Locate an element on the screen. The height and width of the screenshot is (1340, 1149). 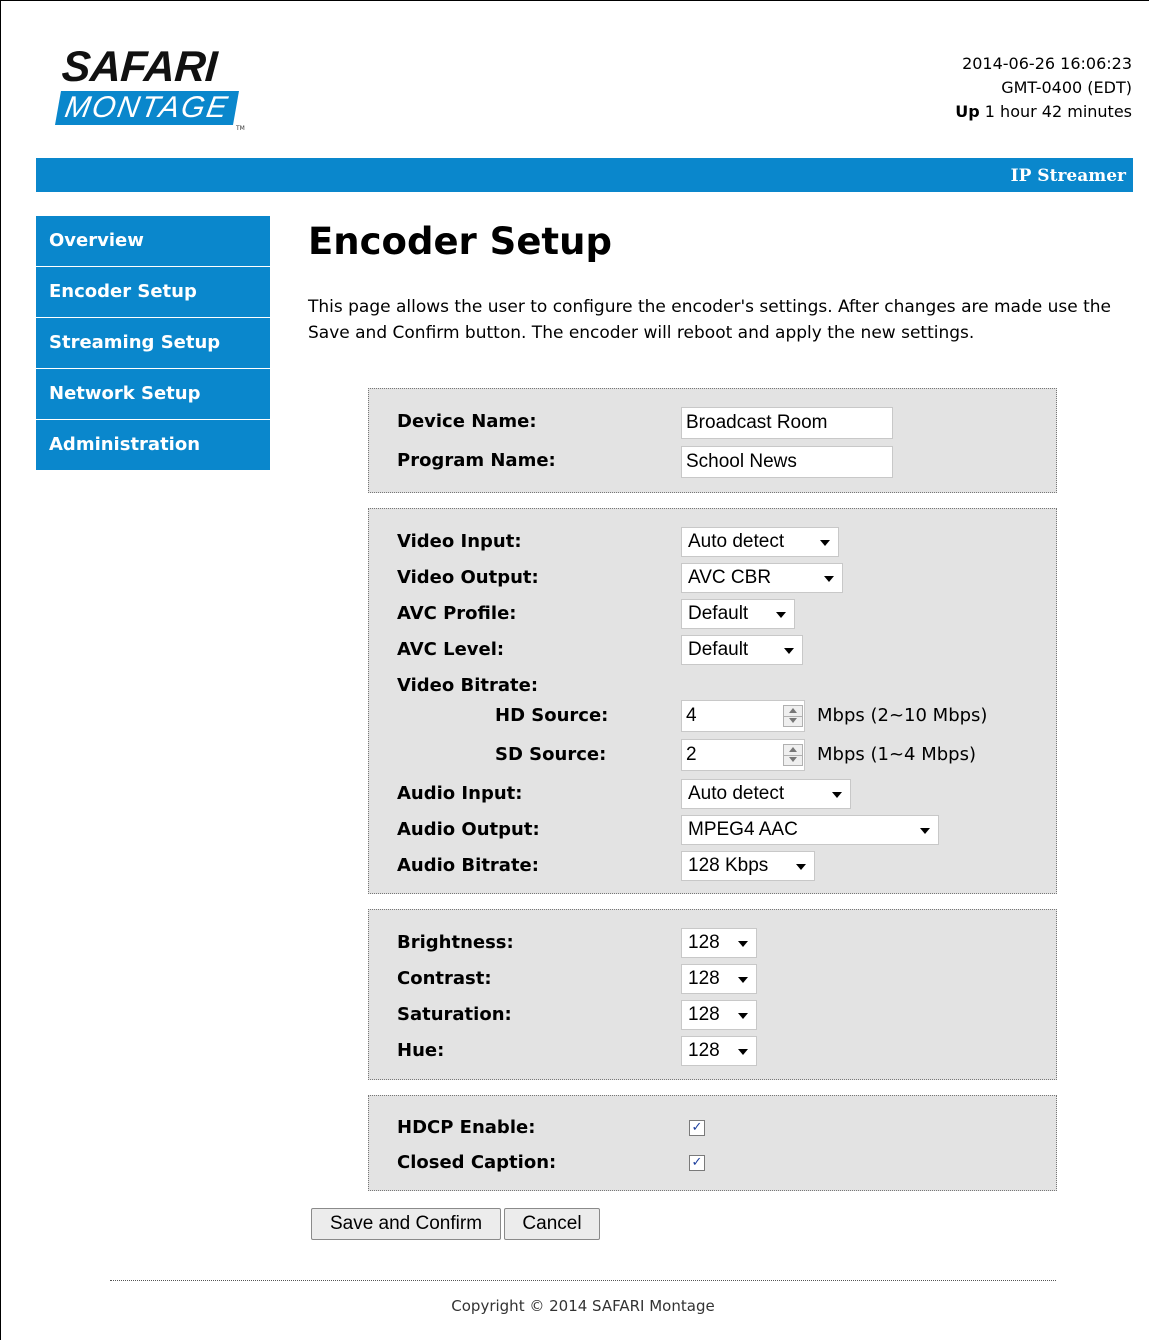
device-name-row: Device Name: Broadcast Room is located at coordinates (712, 423).